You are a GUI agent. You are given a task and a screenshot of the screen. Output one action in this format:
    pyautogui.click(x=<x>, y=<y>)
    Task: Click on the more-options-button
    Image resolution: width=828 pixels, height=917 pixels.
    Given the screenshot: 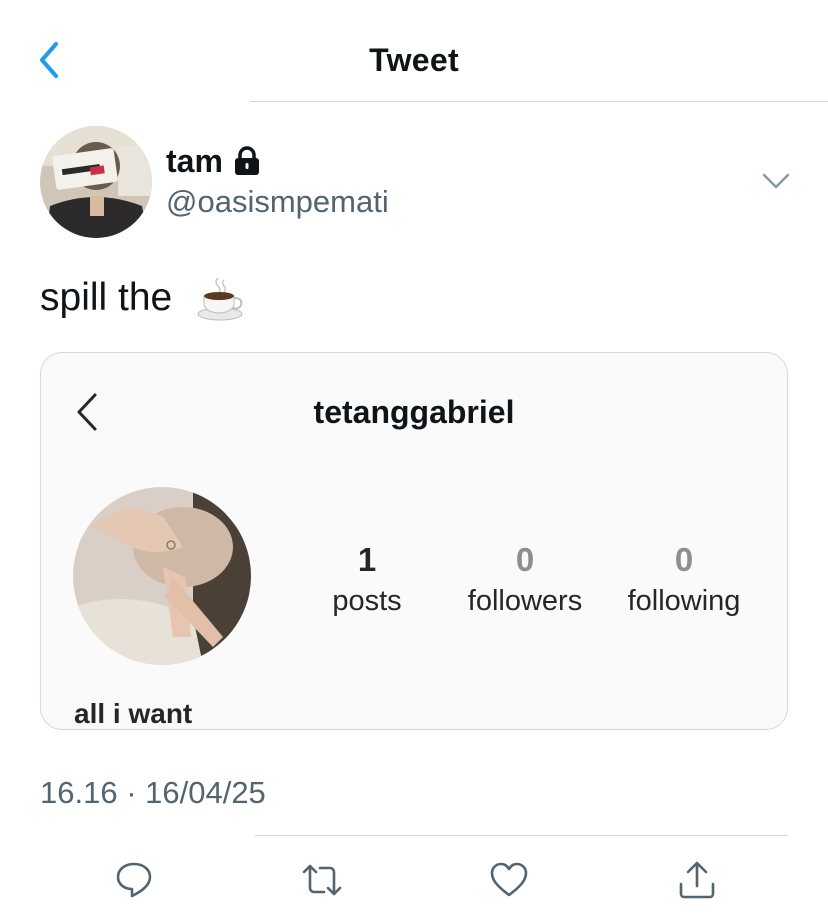 What is the action you would take?
    pyautogui.click(x=776, y=181)
    